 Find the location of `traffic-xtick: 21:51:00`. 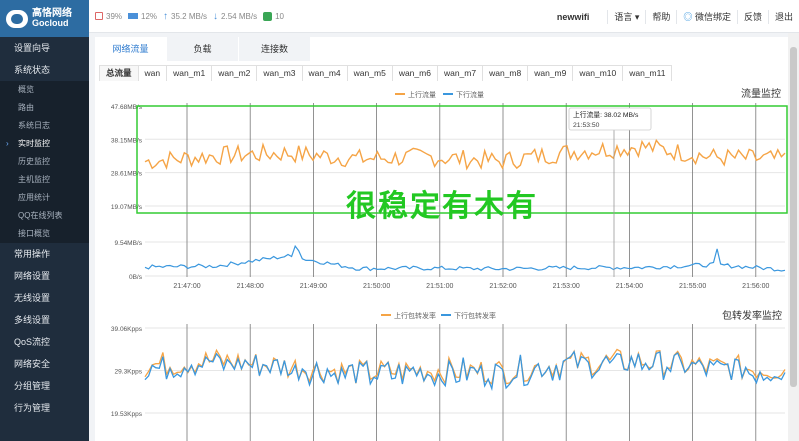

traffic-xtick: 21:51:00 is located at coordinates (439, 286).